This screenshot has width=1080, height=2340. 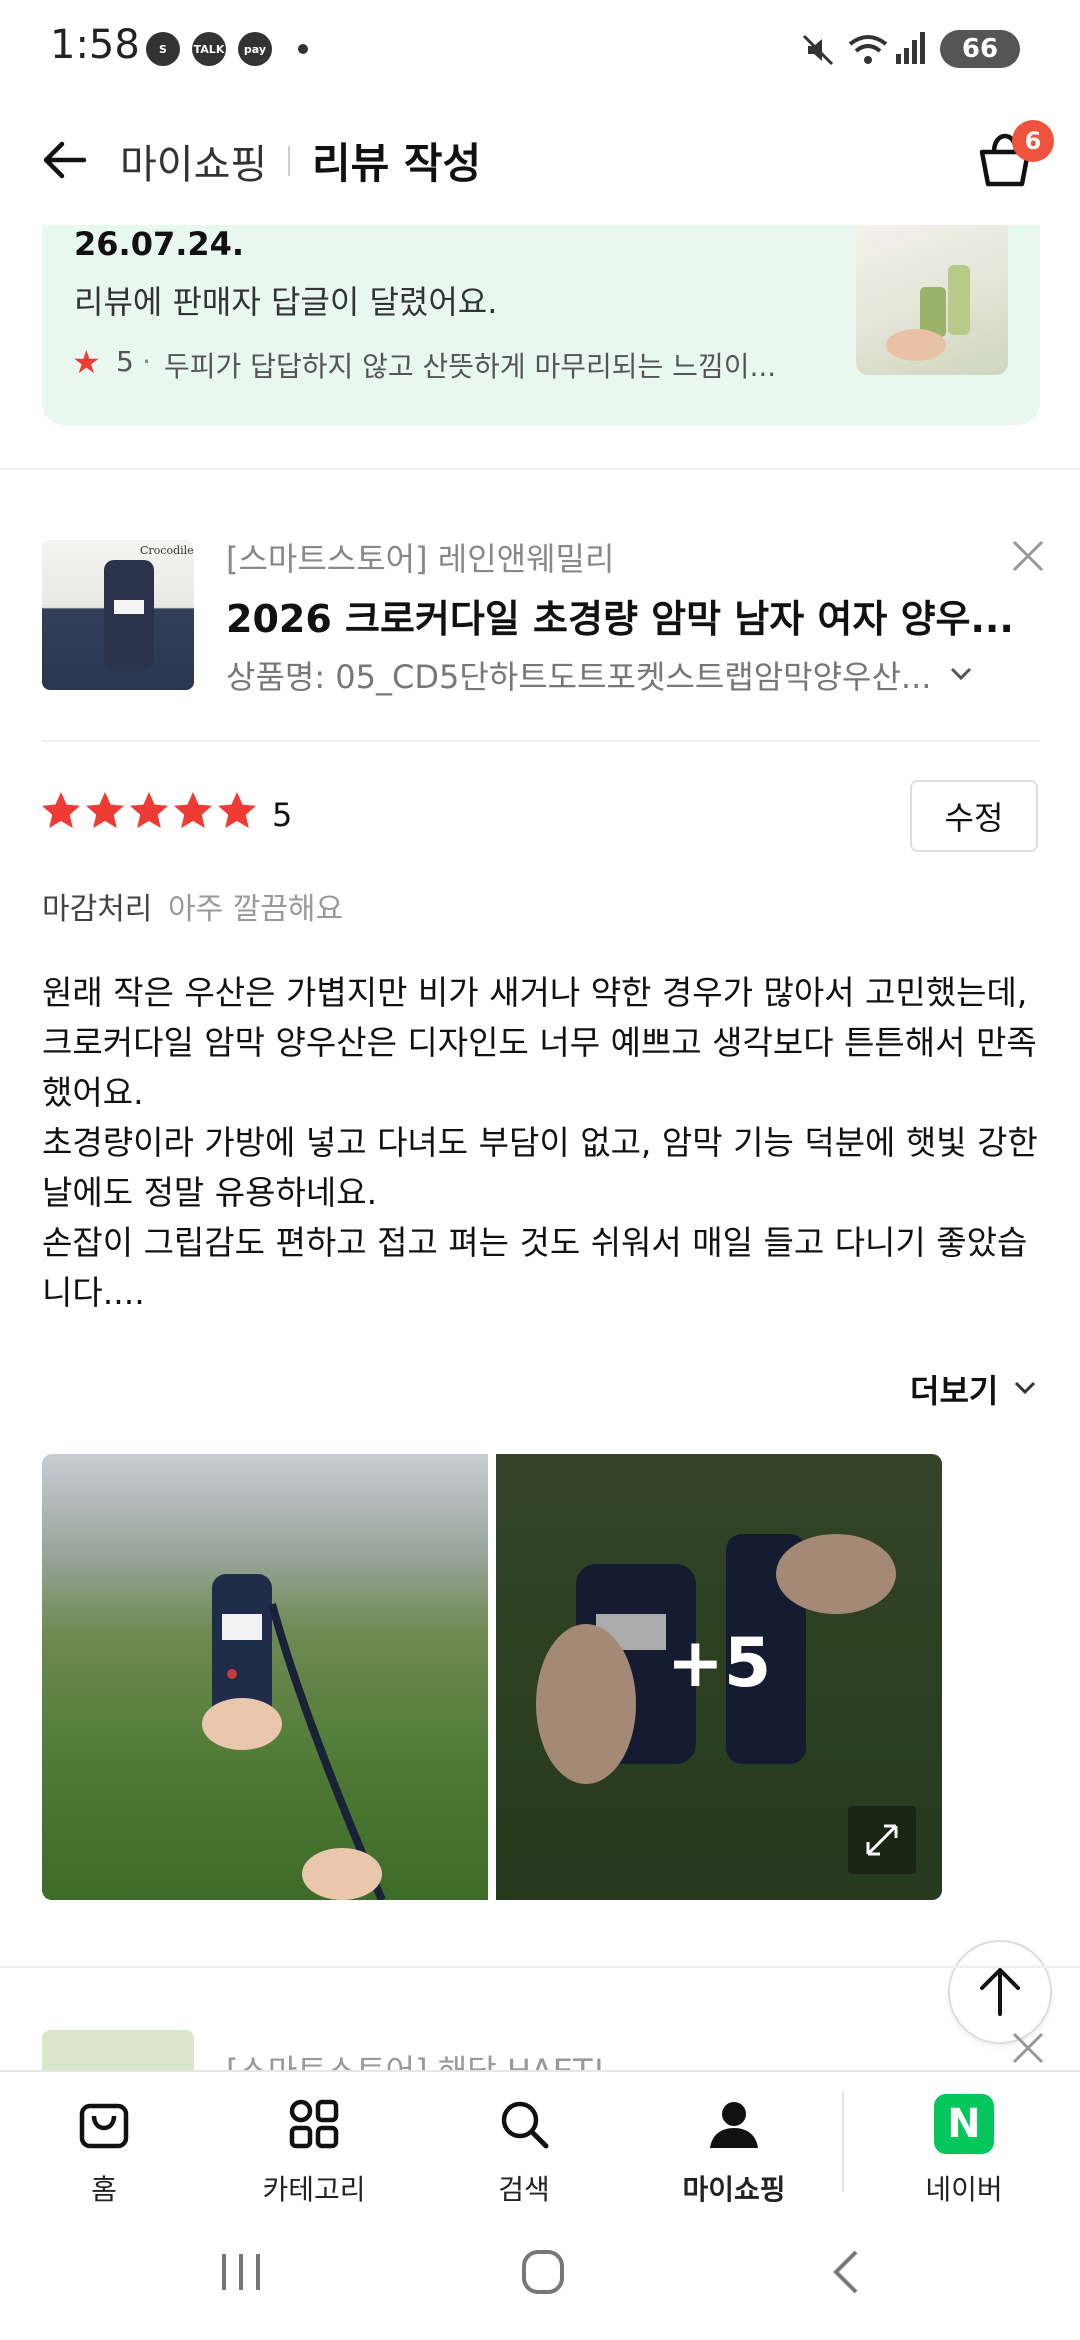 What do you see at coordinates (974, 816) in the screenshot?
I see `edit-review-button: 수정` at bounding box center [974, 816].